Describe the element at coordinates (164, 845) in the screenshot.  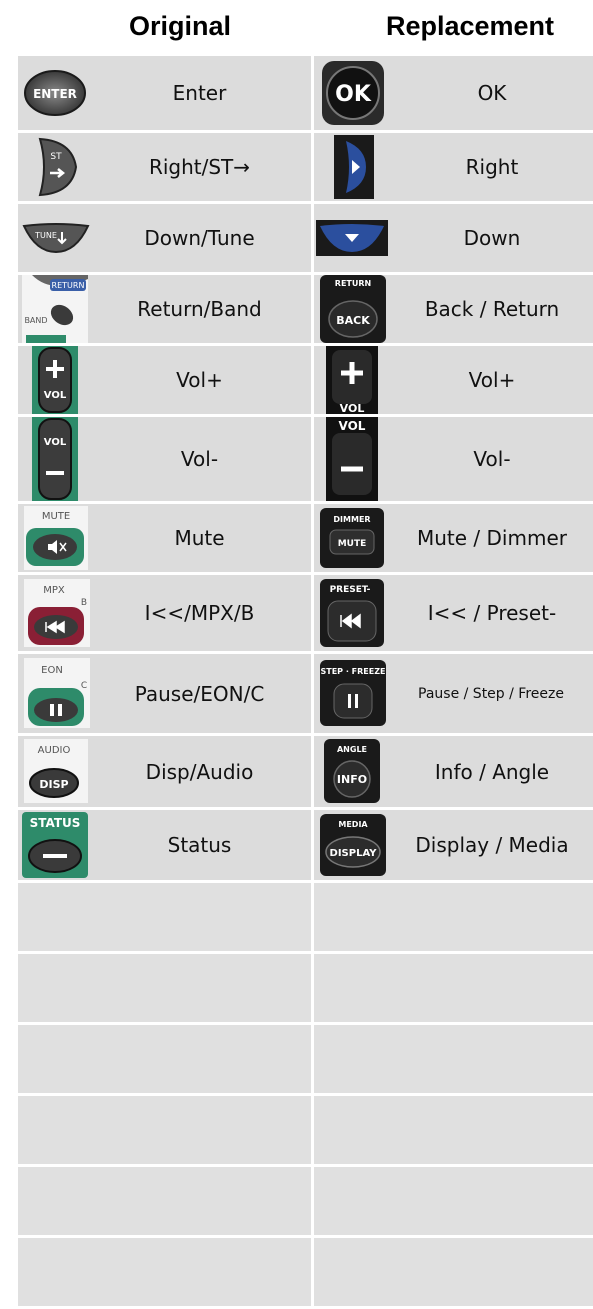
I see `original-cell: STATUS Status` at that location.